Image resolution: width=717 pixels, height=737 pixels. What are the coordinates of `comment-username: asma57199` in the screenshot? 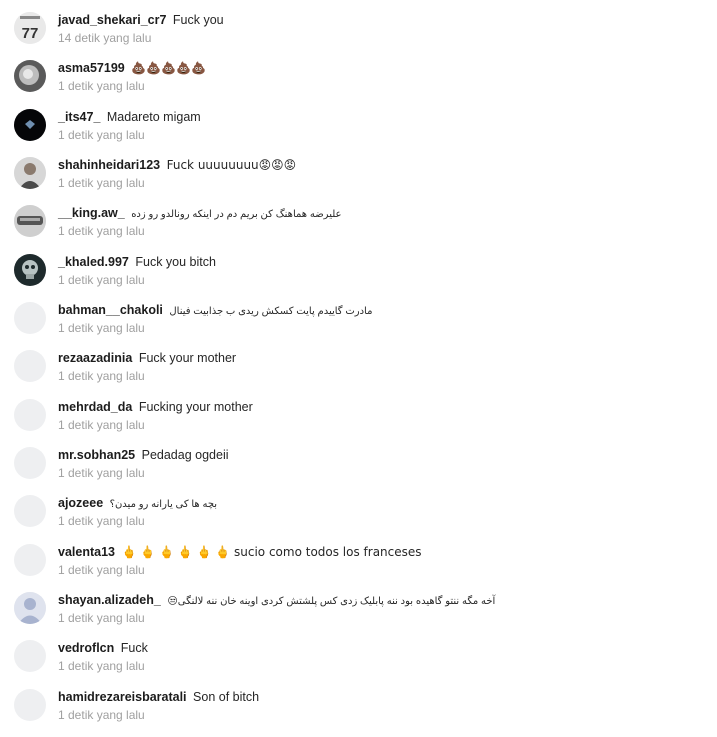 It's located at (91, 68).